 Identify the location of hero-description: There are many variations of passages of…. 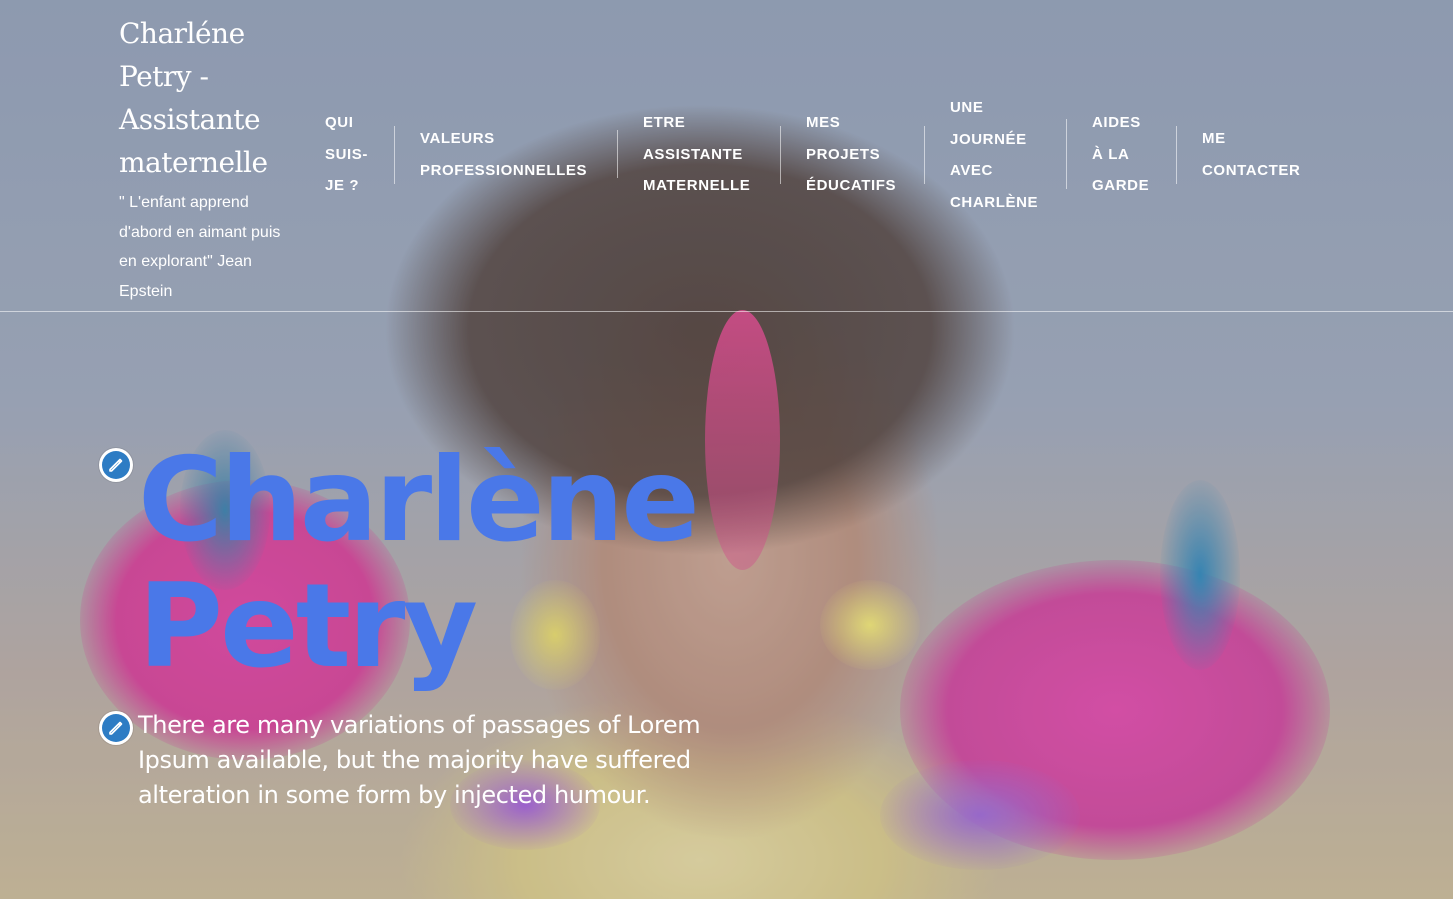
(419, 760).